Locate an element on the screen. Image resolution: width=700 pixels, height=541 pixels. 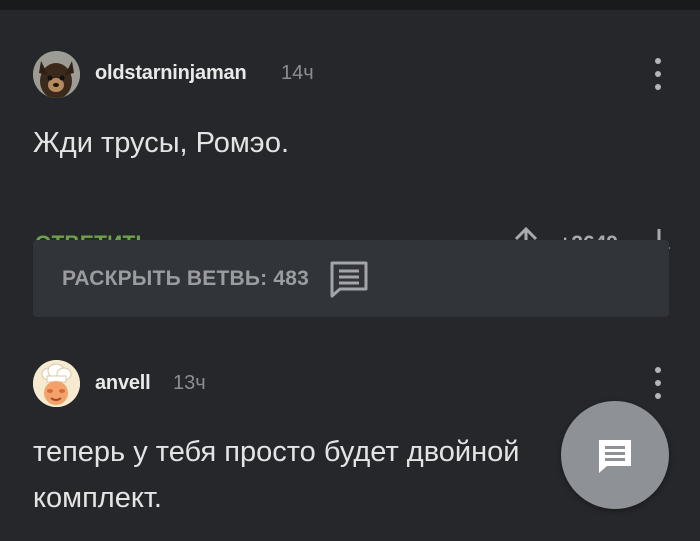
comment-text: Жди трусы, Ромэо. is located at coordinates (161, 143).